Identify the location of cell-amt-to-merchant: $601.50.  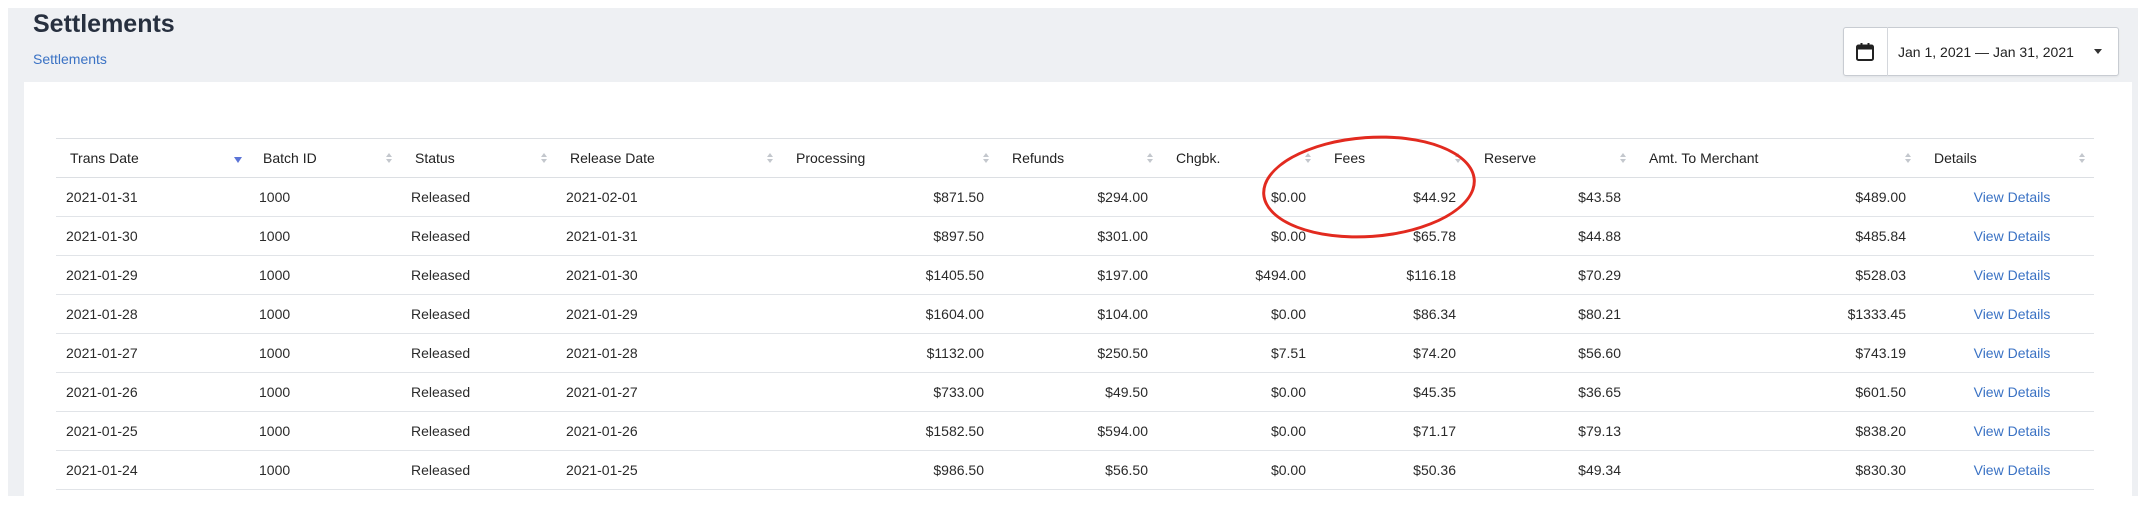
(1777, 392).